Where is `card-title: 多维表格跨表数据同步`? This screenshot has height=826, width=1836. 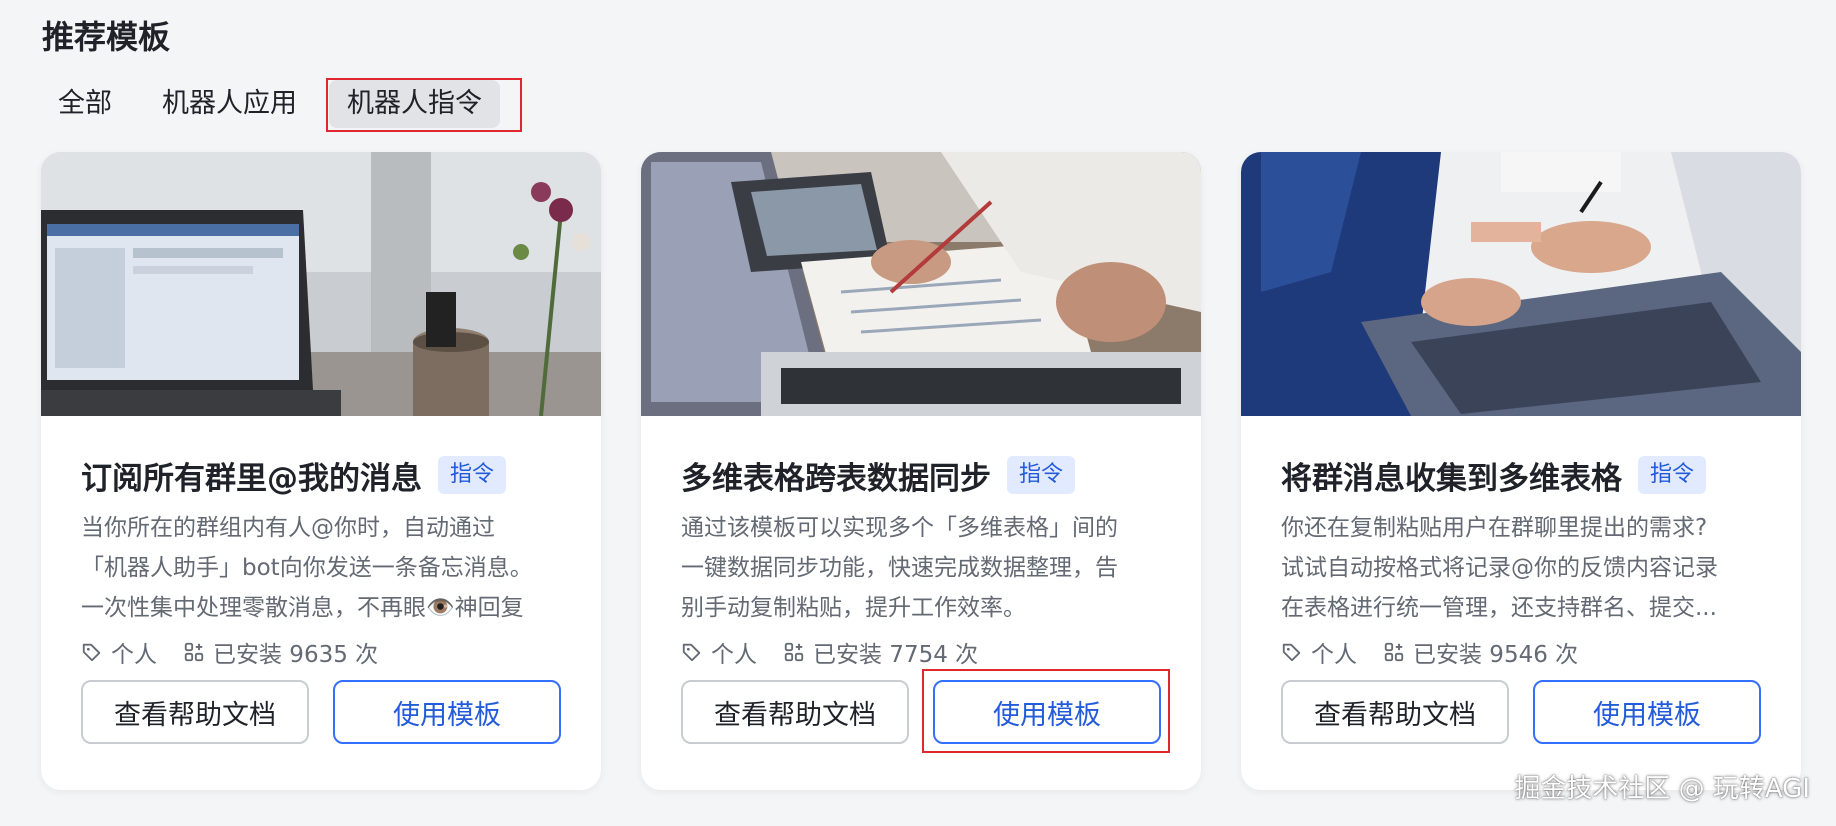 card-title: 多维表格跨表数据同步 is located at coordinates (836, 478).